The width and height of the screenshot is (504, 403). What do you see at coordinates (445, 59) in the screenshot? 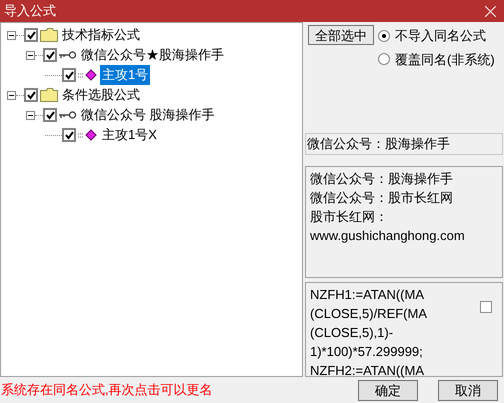
I see `option-label: 覆盖同名(非系统)` at bounding box center [445, 59].